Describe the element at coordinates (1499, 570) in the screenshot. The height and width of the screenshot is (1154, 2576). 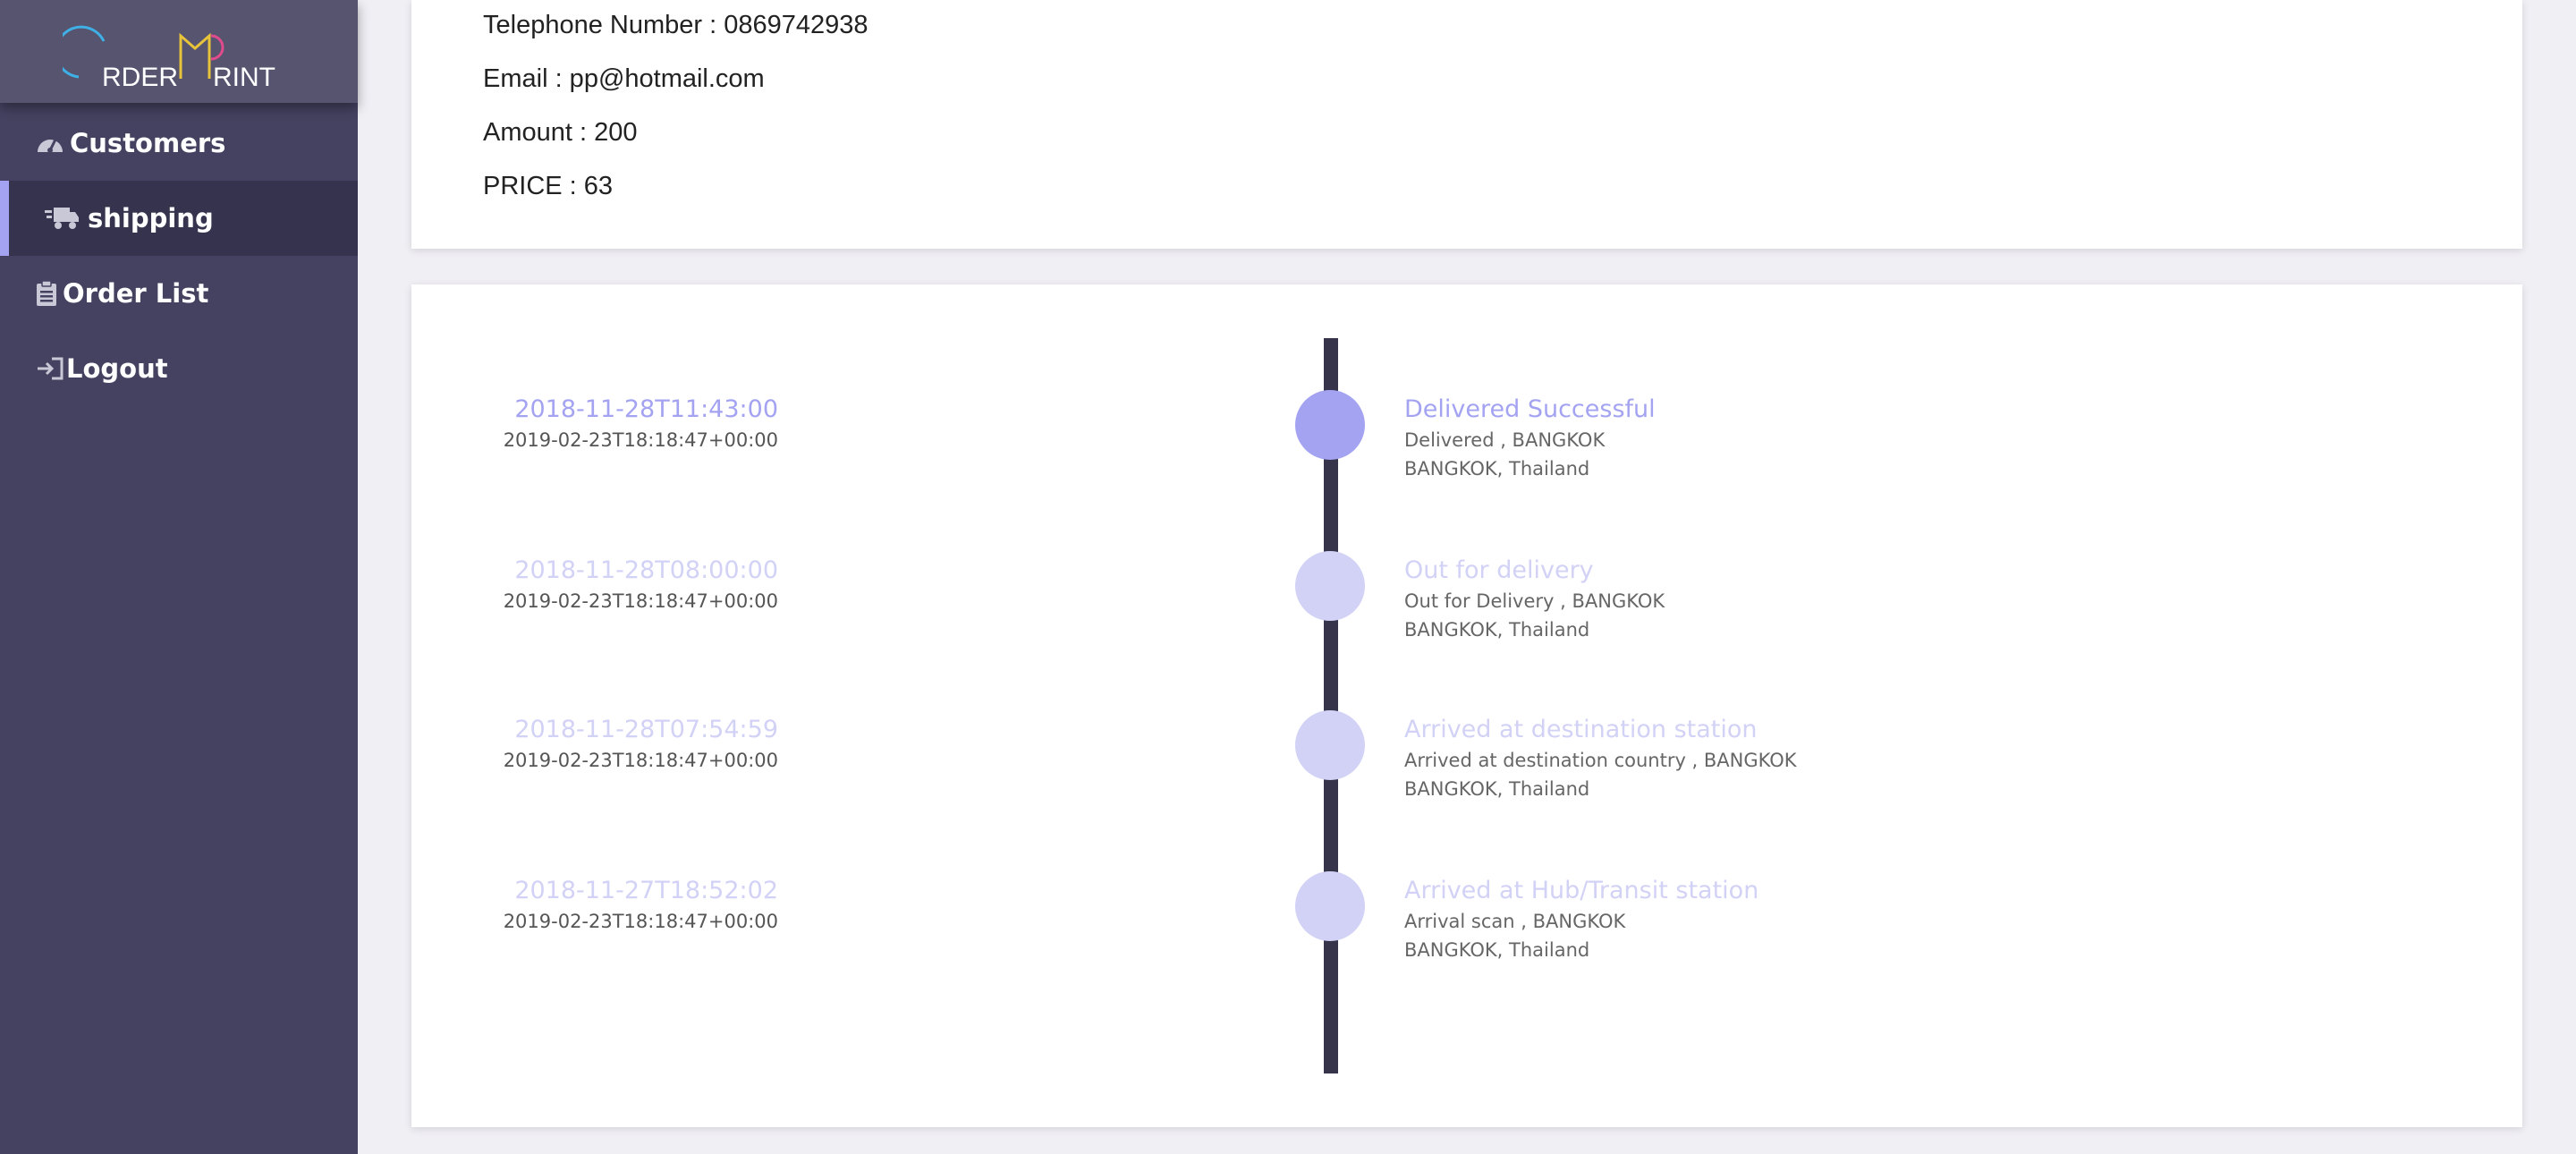
I see `event-status: Out for delivery` at that location.